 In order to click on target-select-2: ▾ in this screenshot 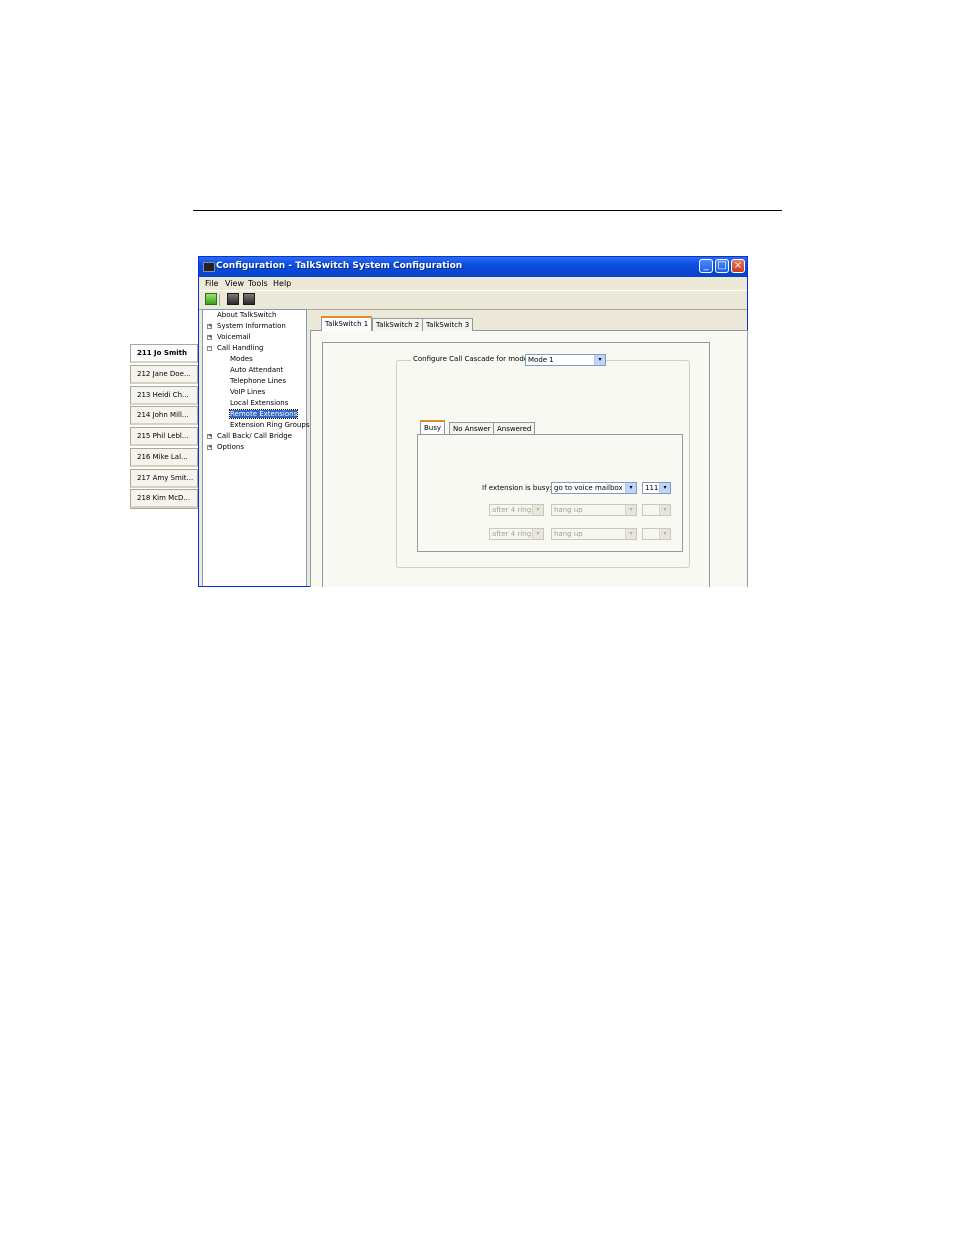, I will do `click(656, 510)`.